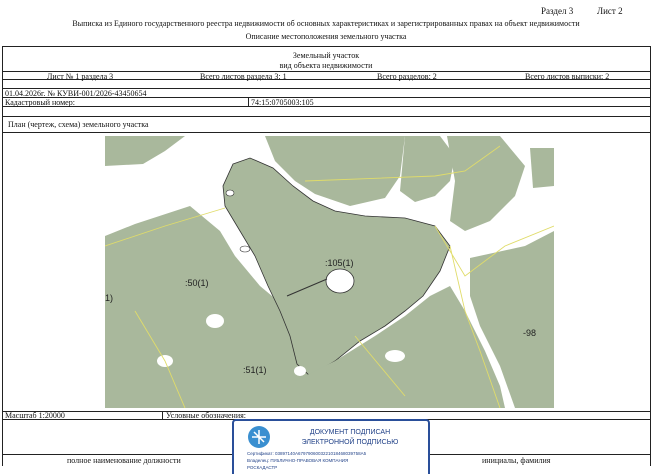 The height and width of the screenshot is (474, 652). Describe the element at coordinates (197, 283) in the screenshot. I see `parcel-label: :50(1)` at that location.